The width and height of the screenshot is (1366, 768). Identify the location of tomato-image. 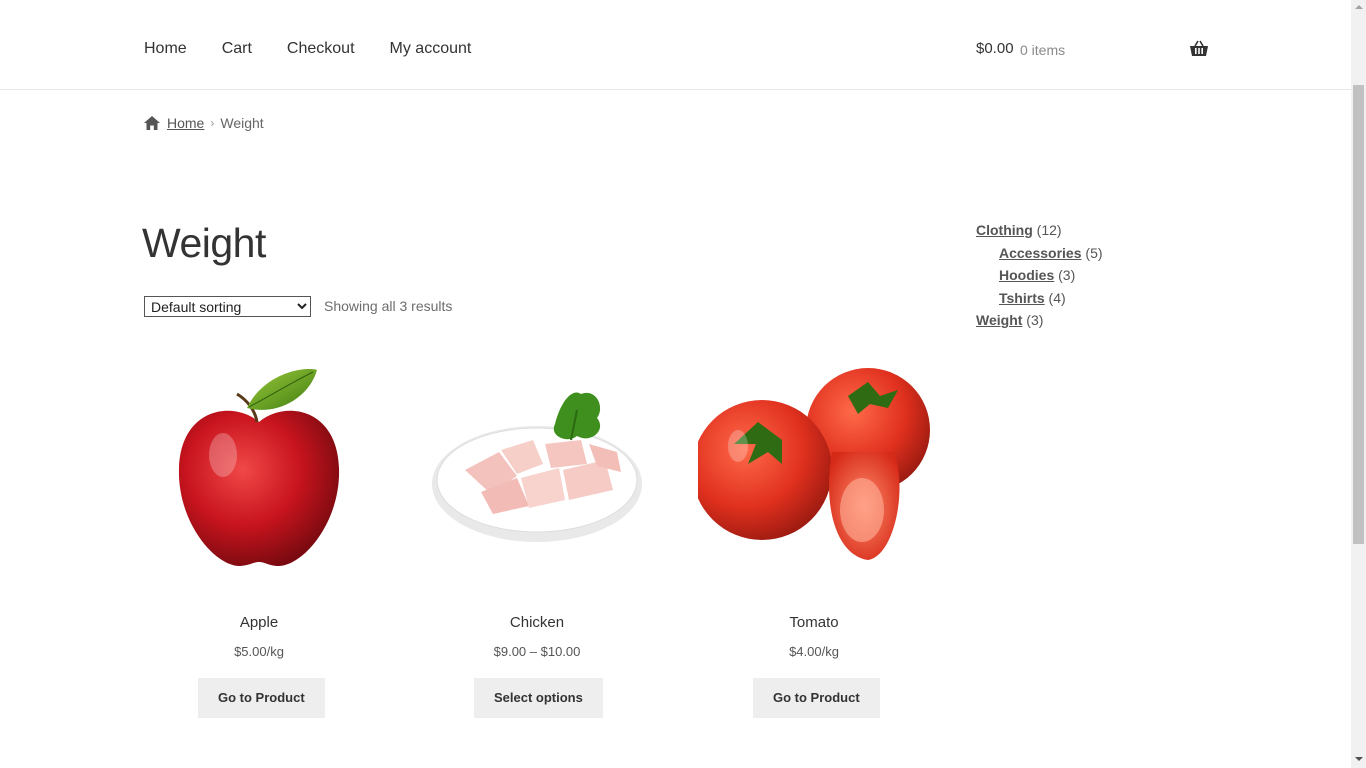
(811, 475).